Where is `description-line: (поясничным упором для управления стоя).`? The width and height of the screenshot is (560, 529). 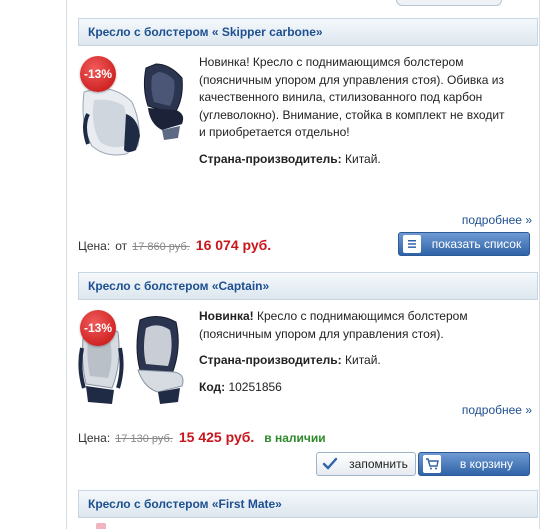 description-line: (поясничным упором для управления стоя). is located at coordinates (321, 333).